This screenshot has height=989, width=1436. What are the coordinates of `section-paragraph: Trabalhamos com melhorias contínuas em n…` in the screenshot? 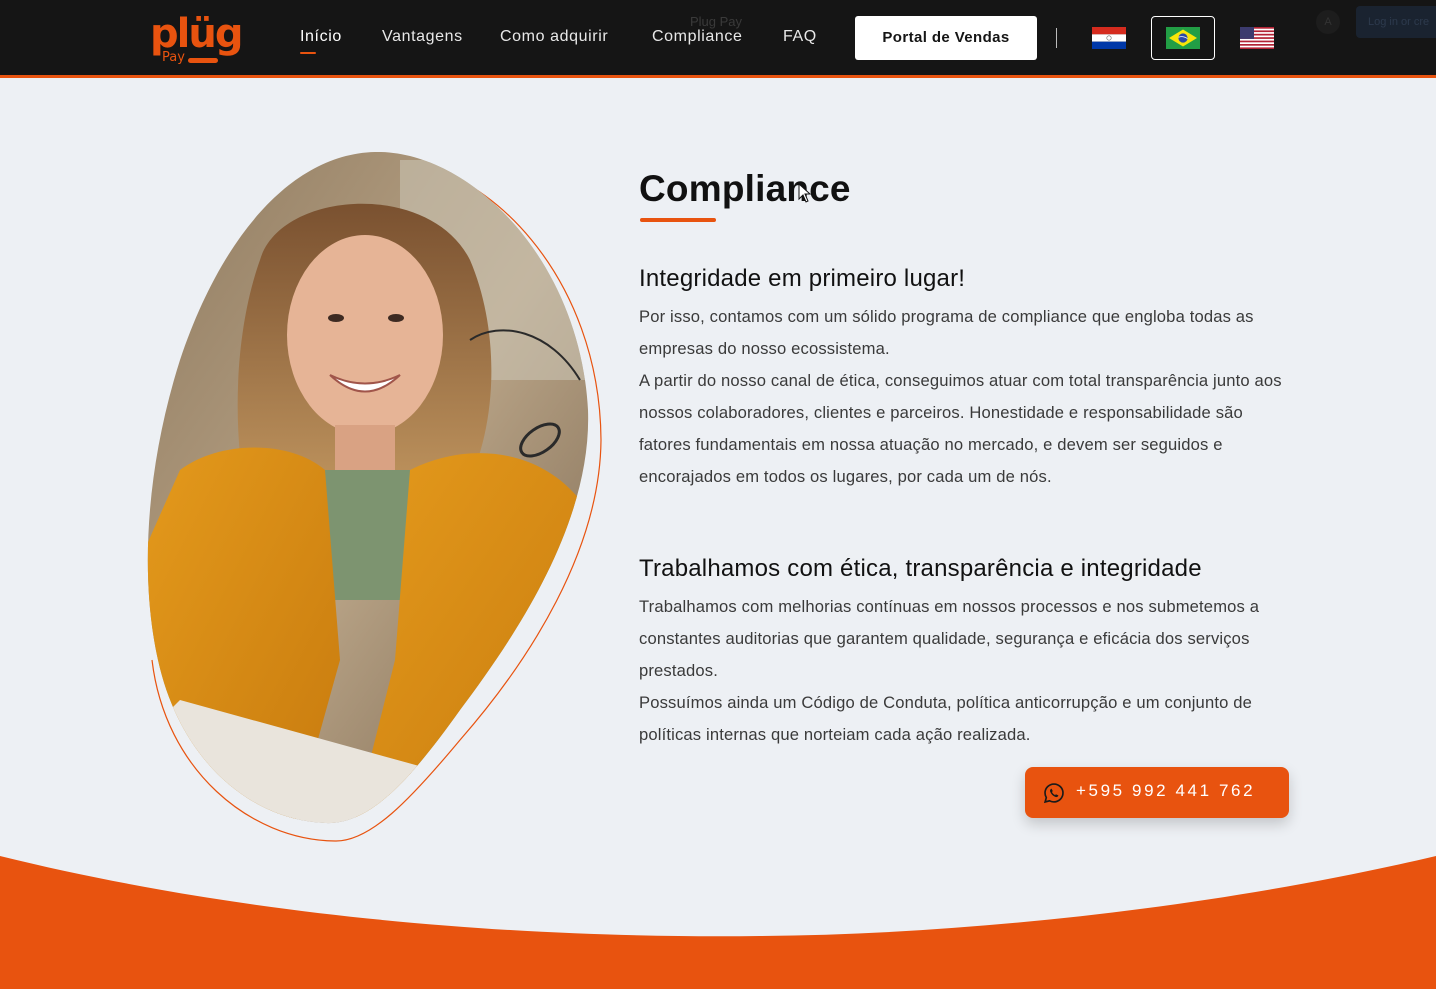 It's located at (949, 638).